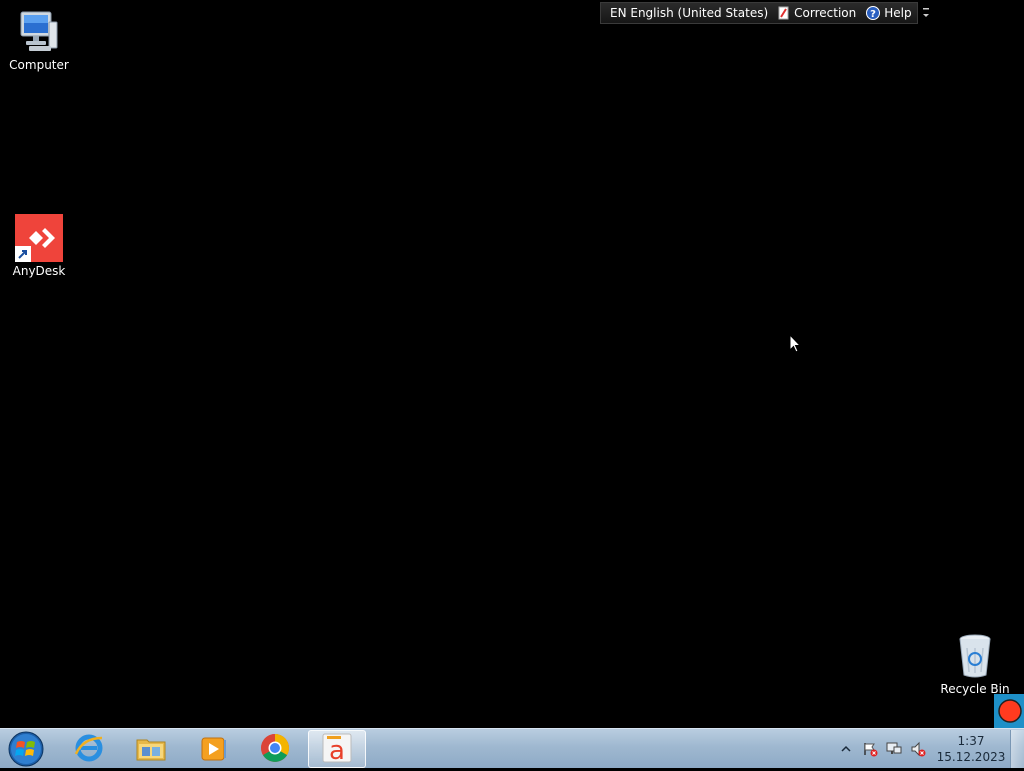 The image size is (1024, 771). What do you see at coordinates (1009, 711) in the screenshot?
I see `record-indicator` at bounding box center [1009, 711].